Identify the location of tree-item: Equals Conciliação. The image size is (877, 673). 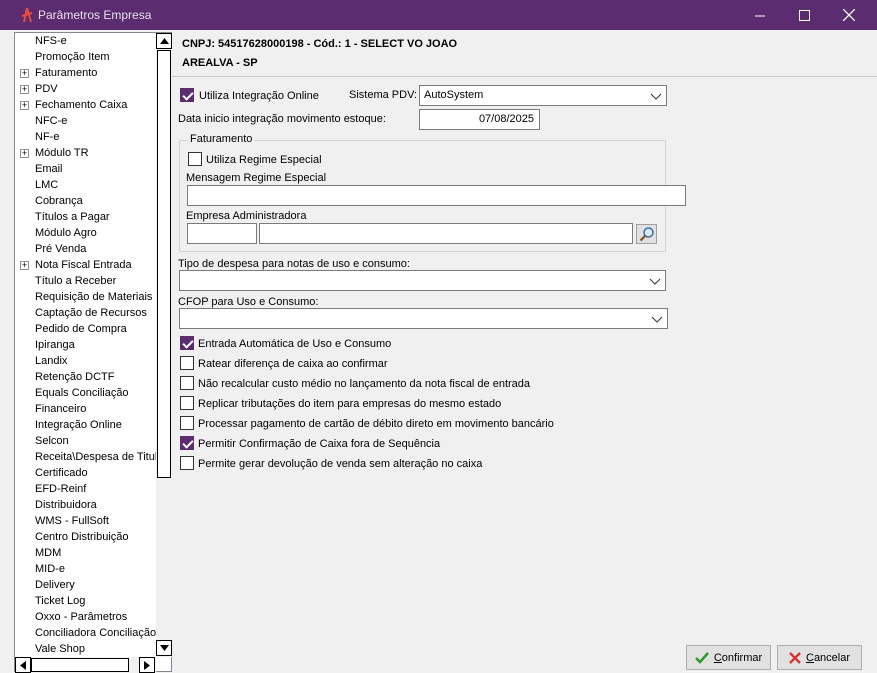
(82, 393).